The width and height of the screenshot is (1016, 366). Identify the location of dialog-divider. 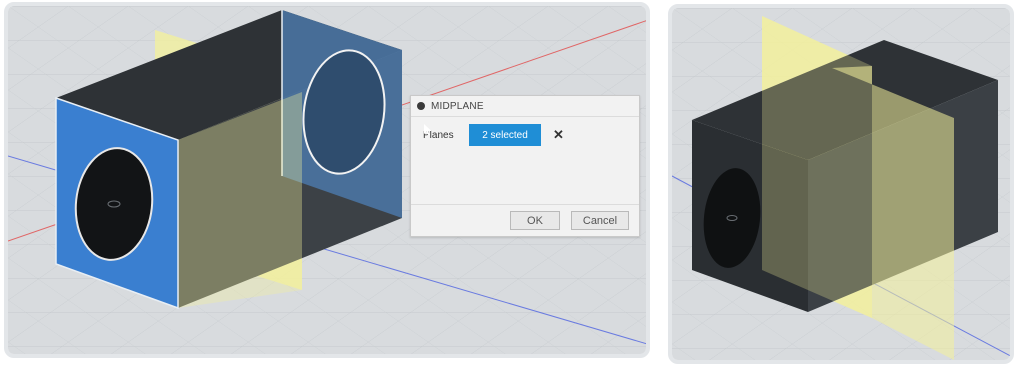
(525, 204).